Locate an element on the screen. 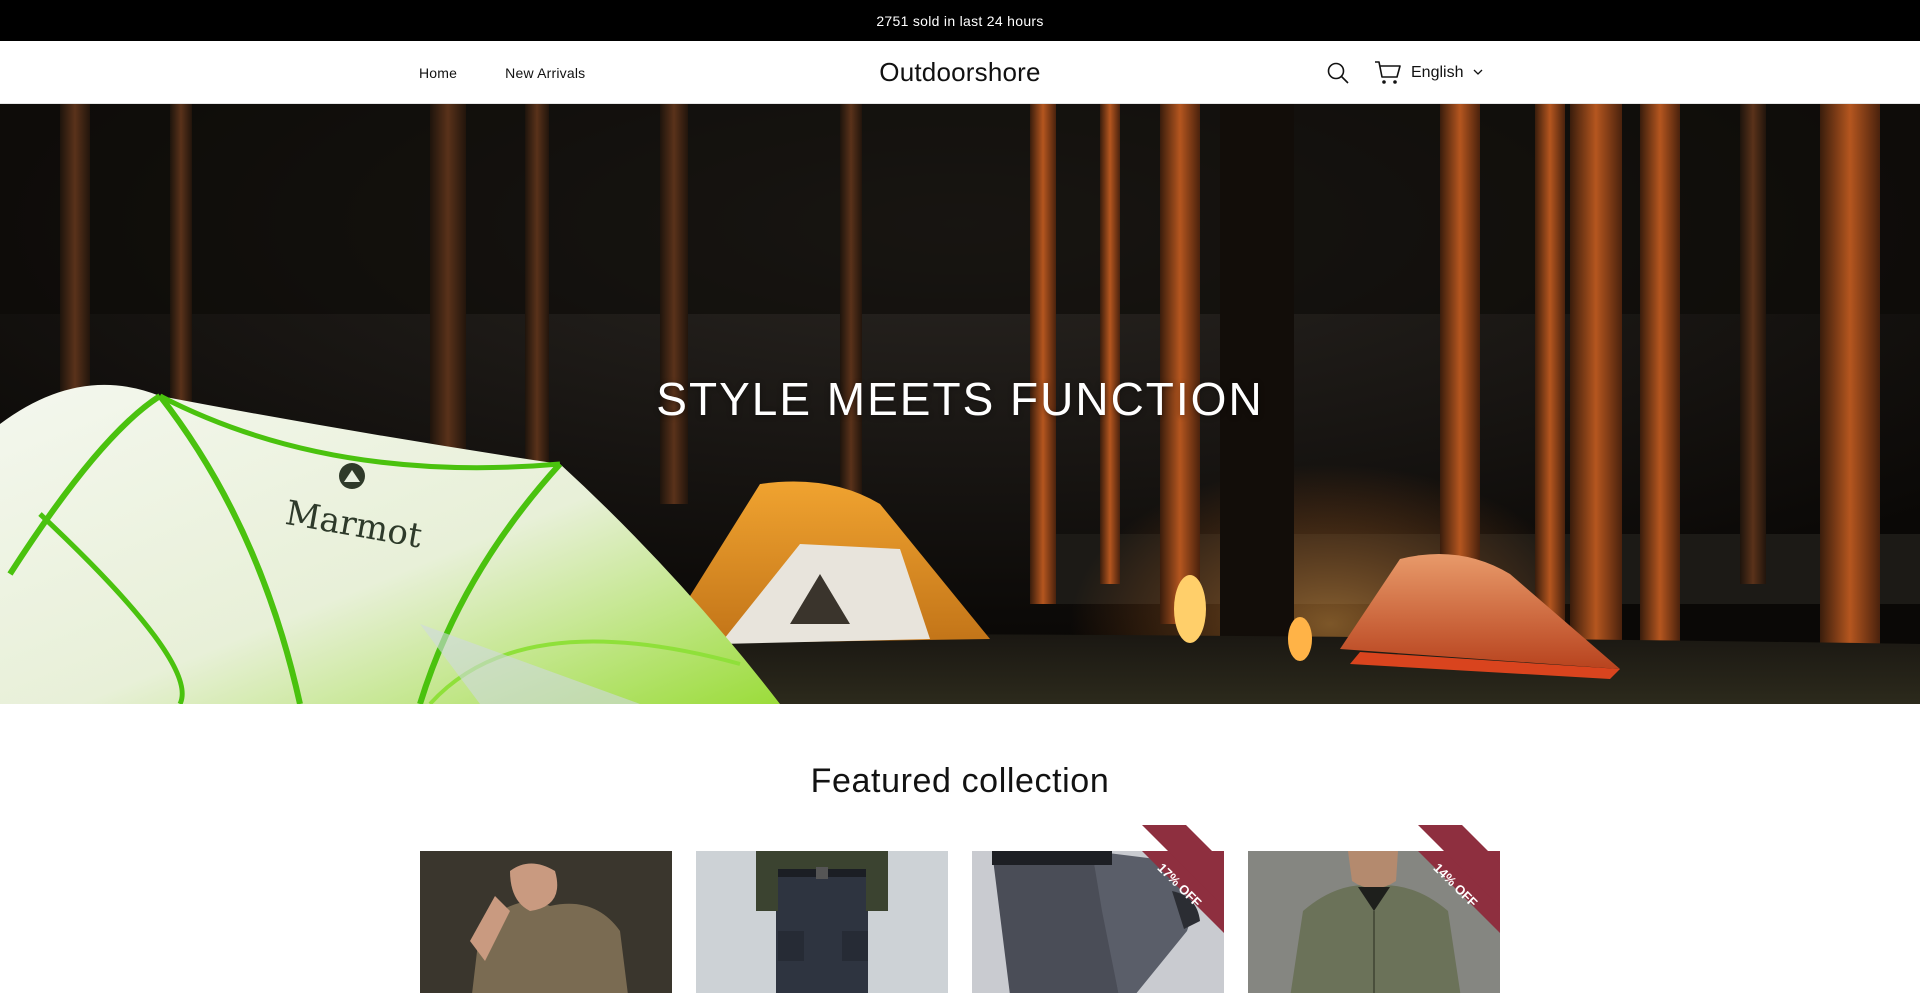  site-logo: Outdoorshore is located at coordinates (959, 72).